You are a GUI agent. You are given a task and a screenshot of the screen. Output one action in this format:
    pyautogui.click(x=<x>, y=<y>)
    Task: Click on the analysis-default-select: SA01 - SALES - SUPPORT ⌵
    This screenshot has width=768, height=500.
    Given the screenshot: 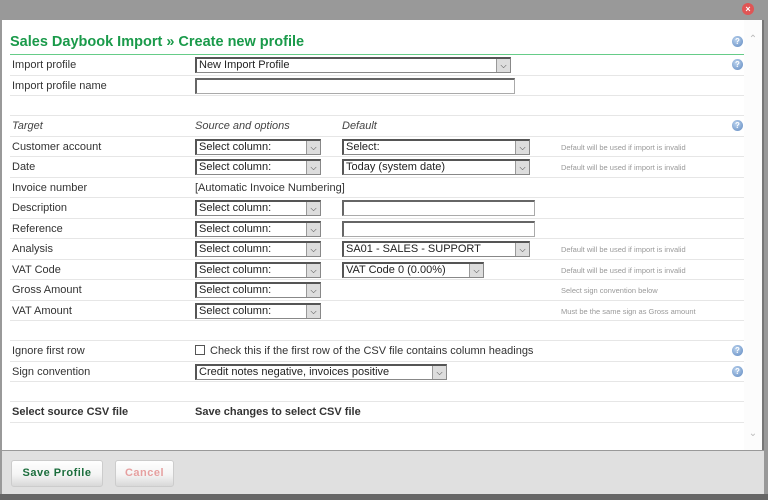 What is the action you would take?
    pyautogui.click(x=436, y=249)
    